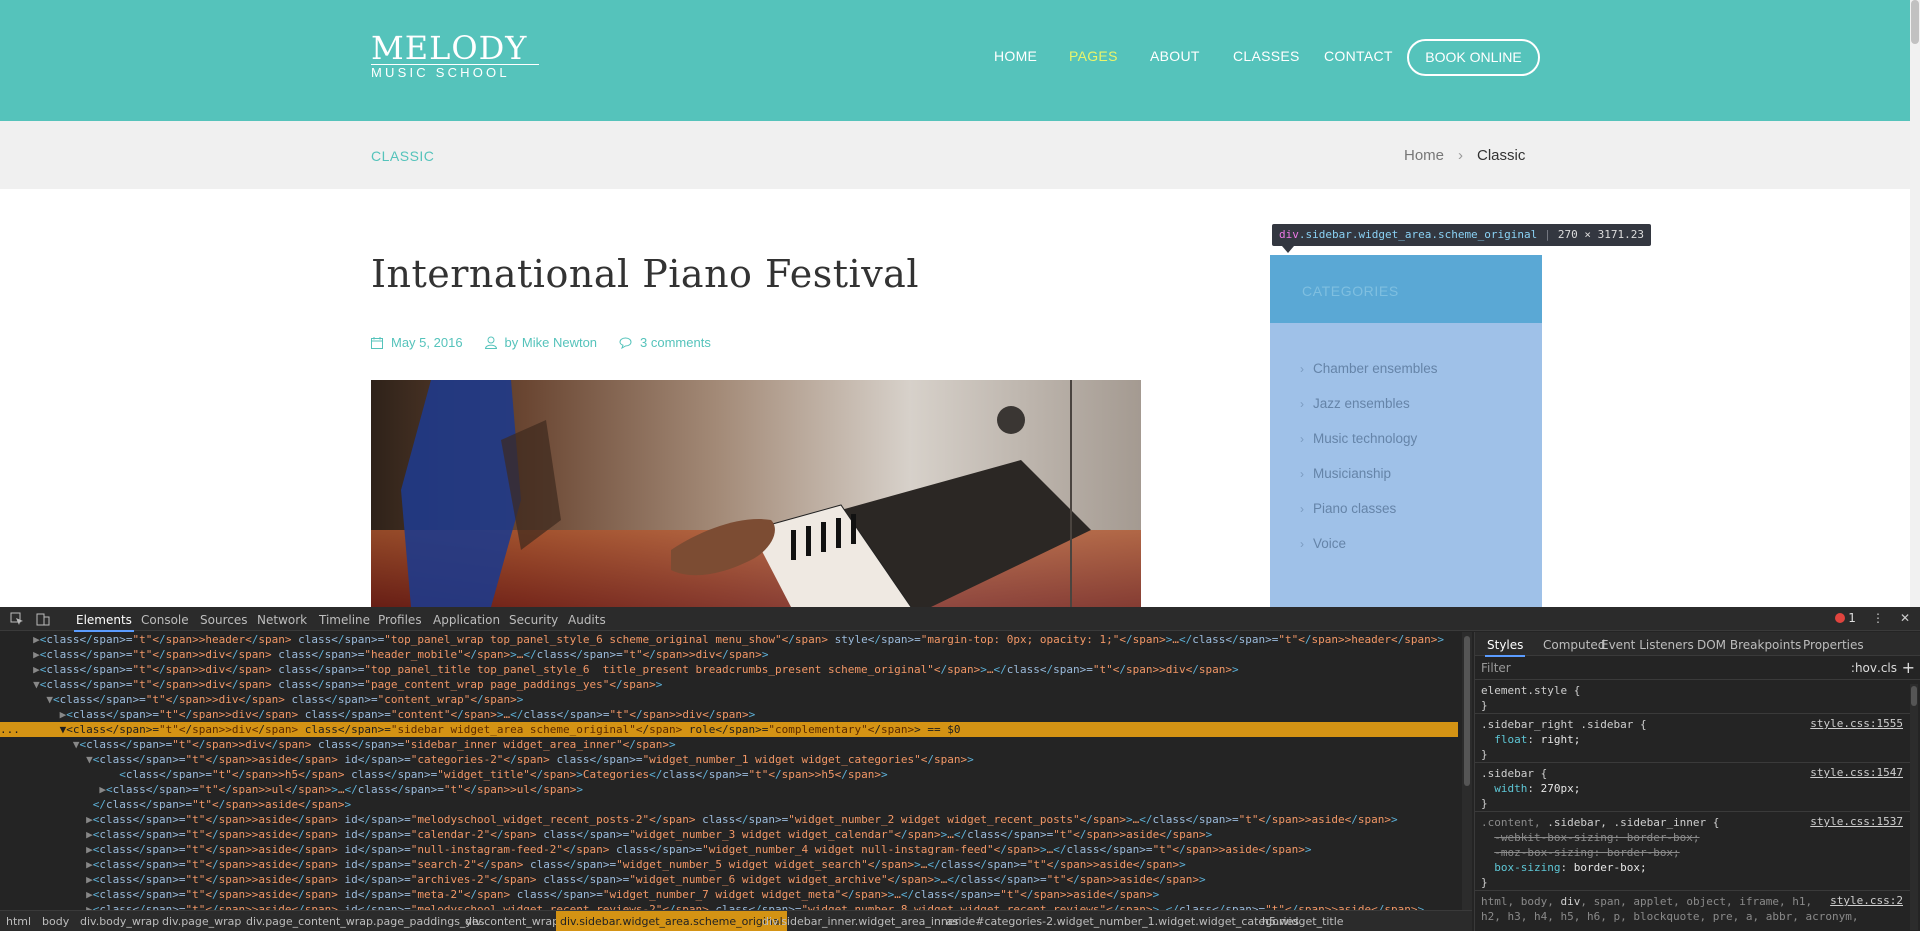  I want to click on logo-subtitle: MUSIC SCHOOL, so click(440, 72).